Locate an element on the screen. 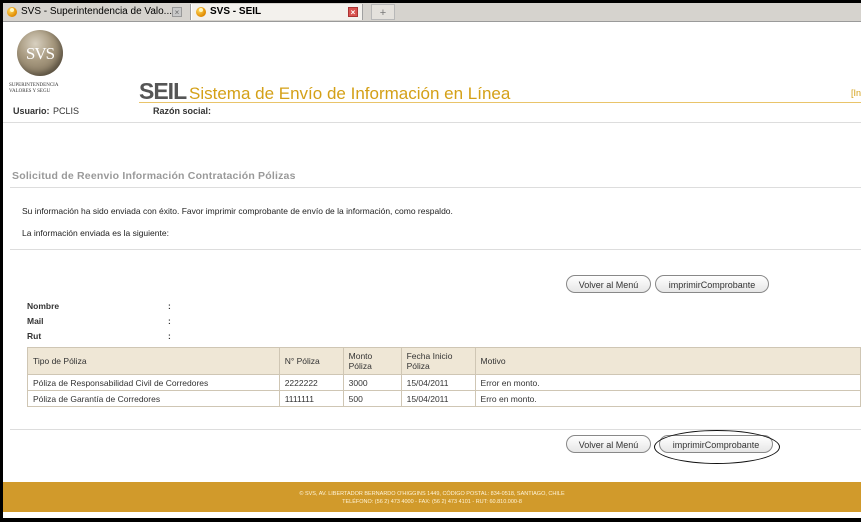 The image size is (861, 522). logo-subtitle: SUPERINTENDENCIA VALORES Y SEGU is located at coordinates (34, 88).